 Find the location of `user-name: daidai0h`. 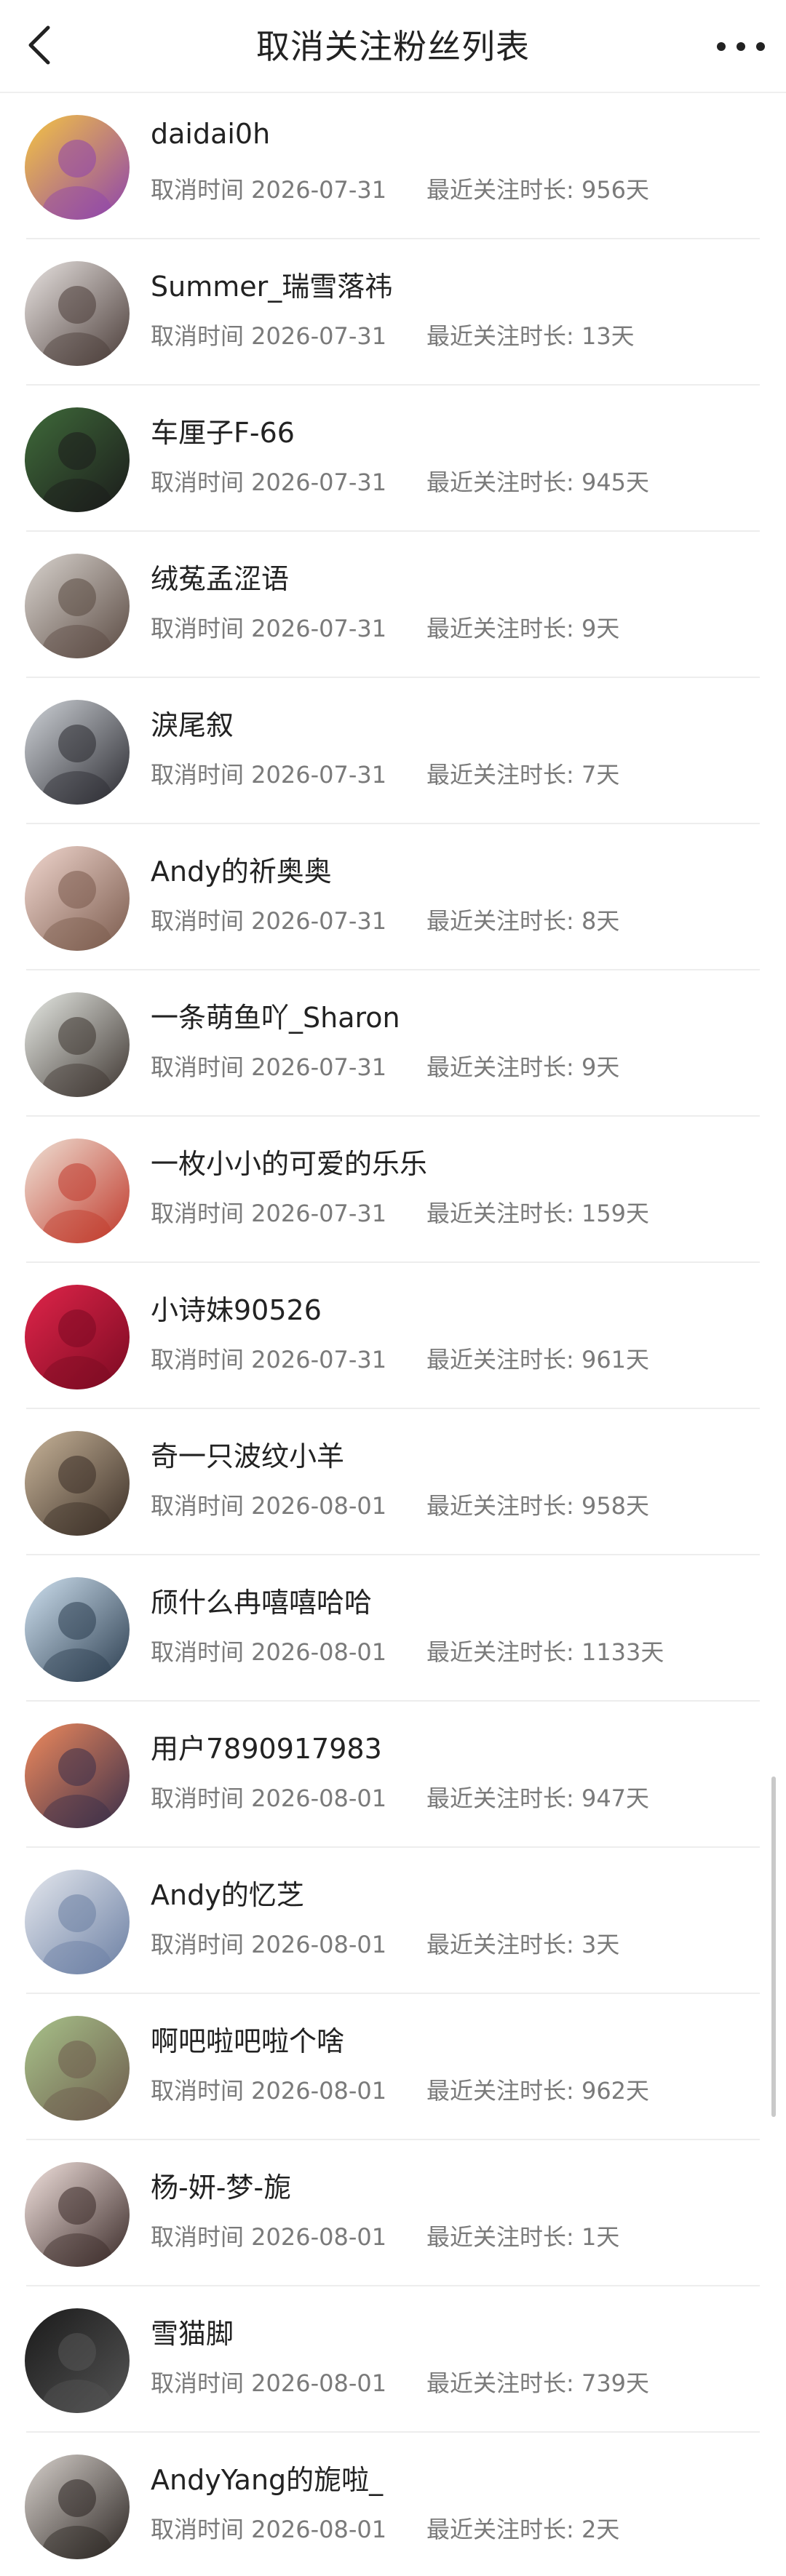

user-name: daidai0h is located at coordinates (210, 134).